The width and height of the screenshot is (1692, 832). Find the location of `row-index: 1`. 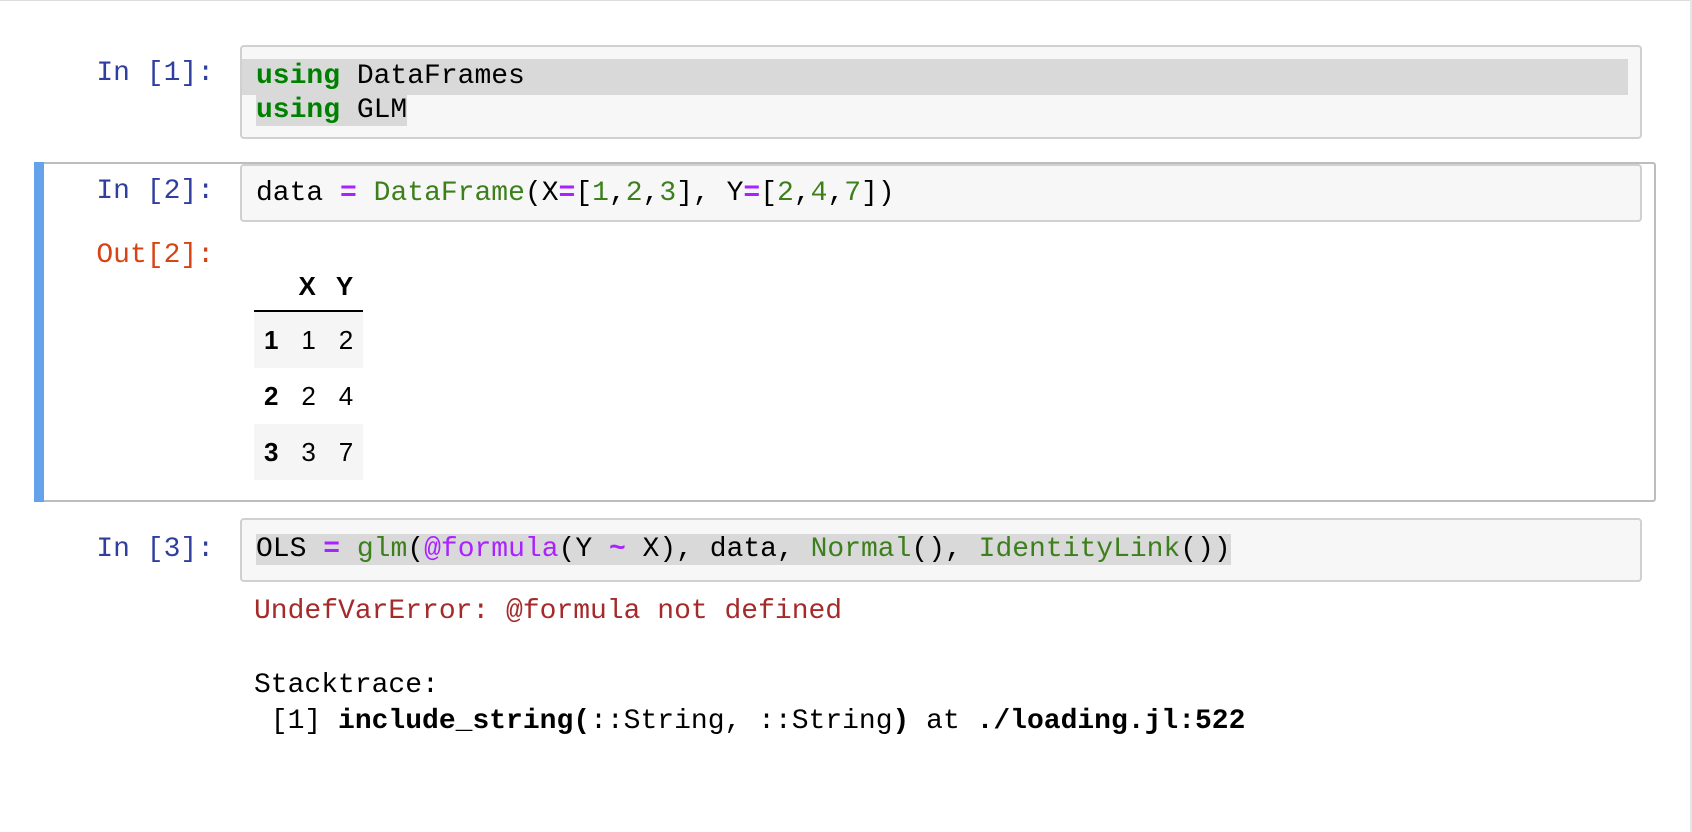

row-index: 1 is located at coordinates (271, 339).